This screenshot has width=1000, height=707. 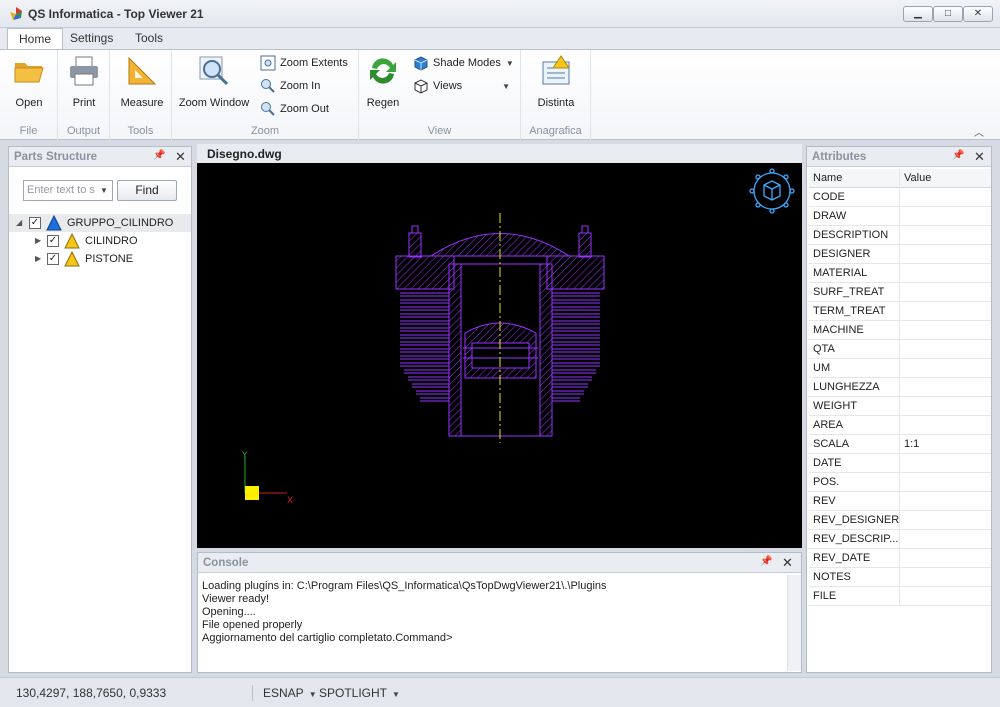 I want to click on console-line: File opened properly, so click(x=252, y=625).